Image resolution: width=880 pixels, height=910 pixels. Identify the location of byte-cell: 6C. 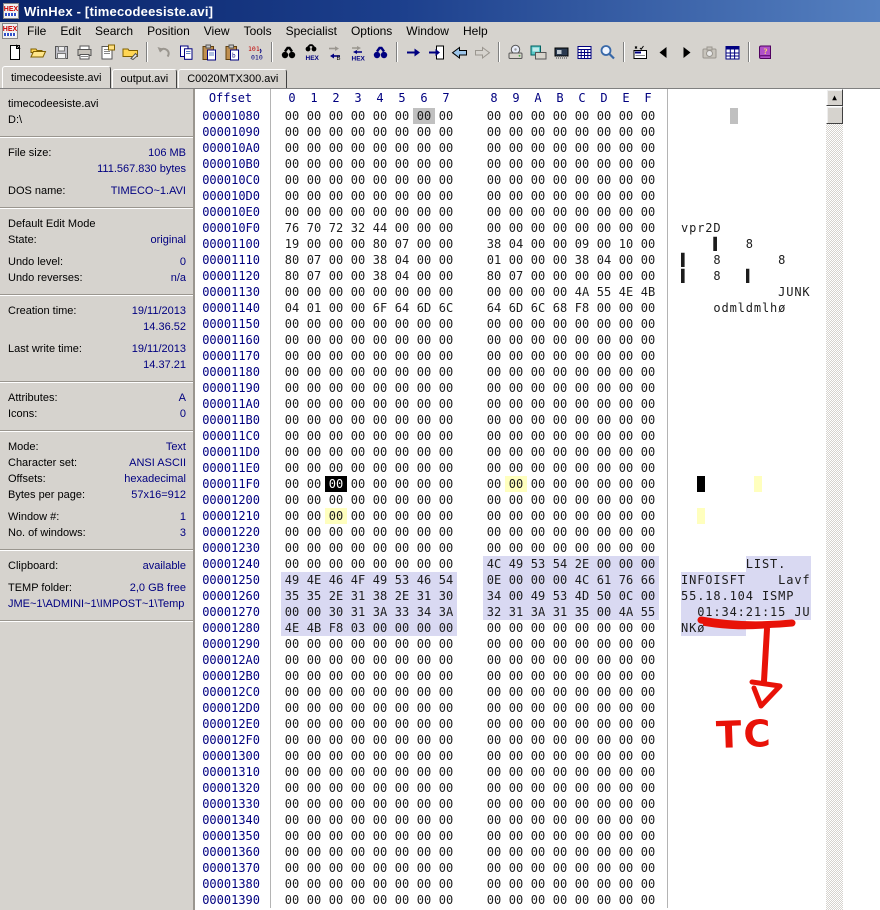
(538, 308).